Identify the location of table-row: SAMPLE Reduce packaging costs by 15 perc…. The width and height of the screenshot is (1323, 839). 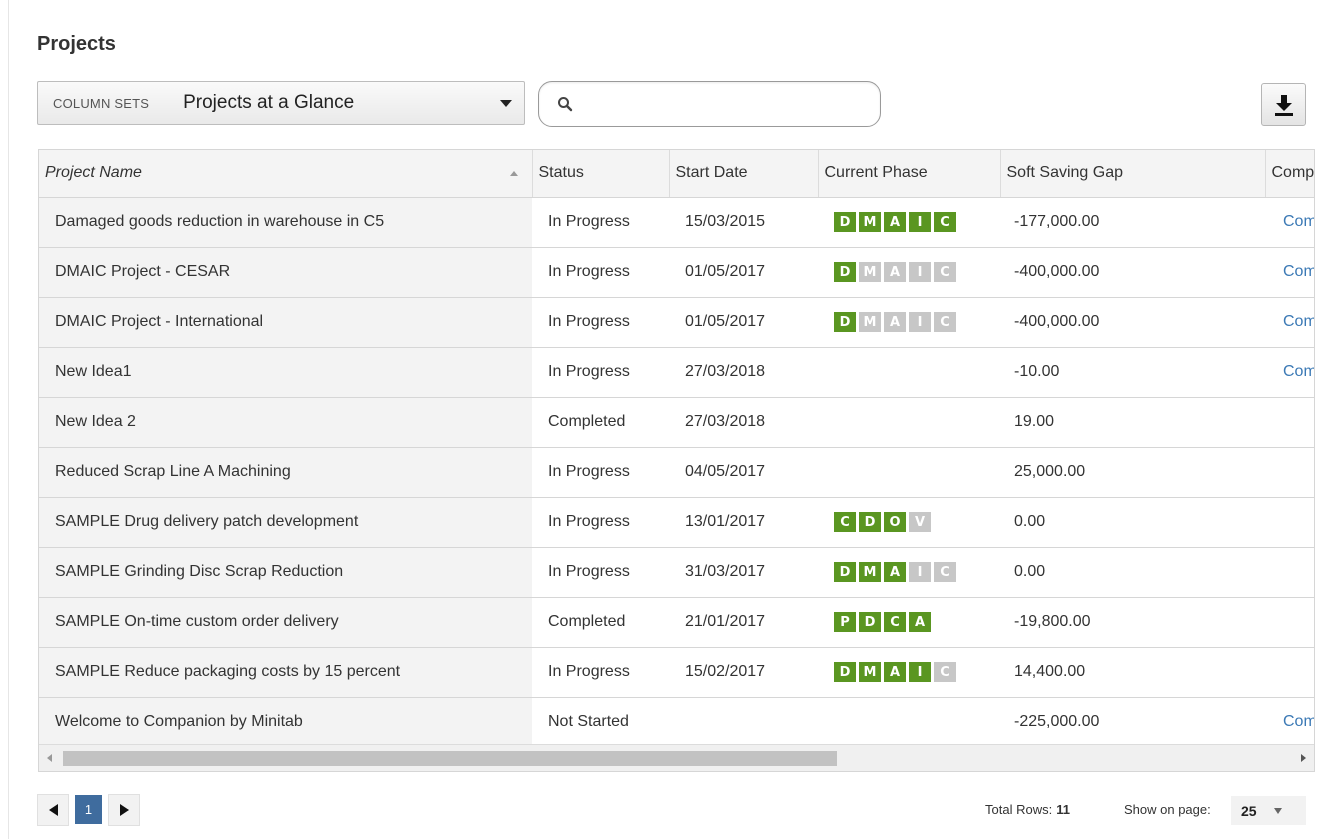
(676, 672).